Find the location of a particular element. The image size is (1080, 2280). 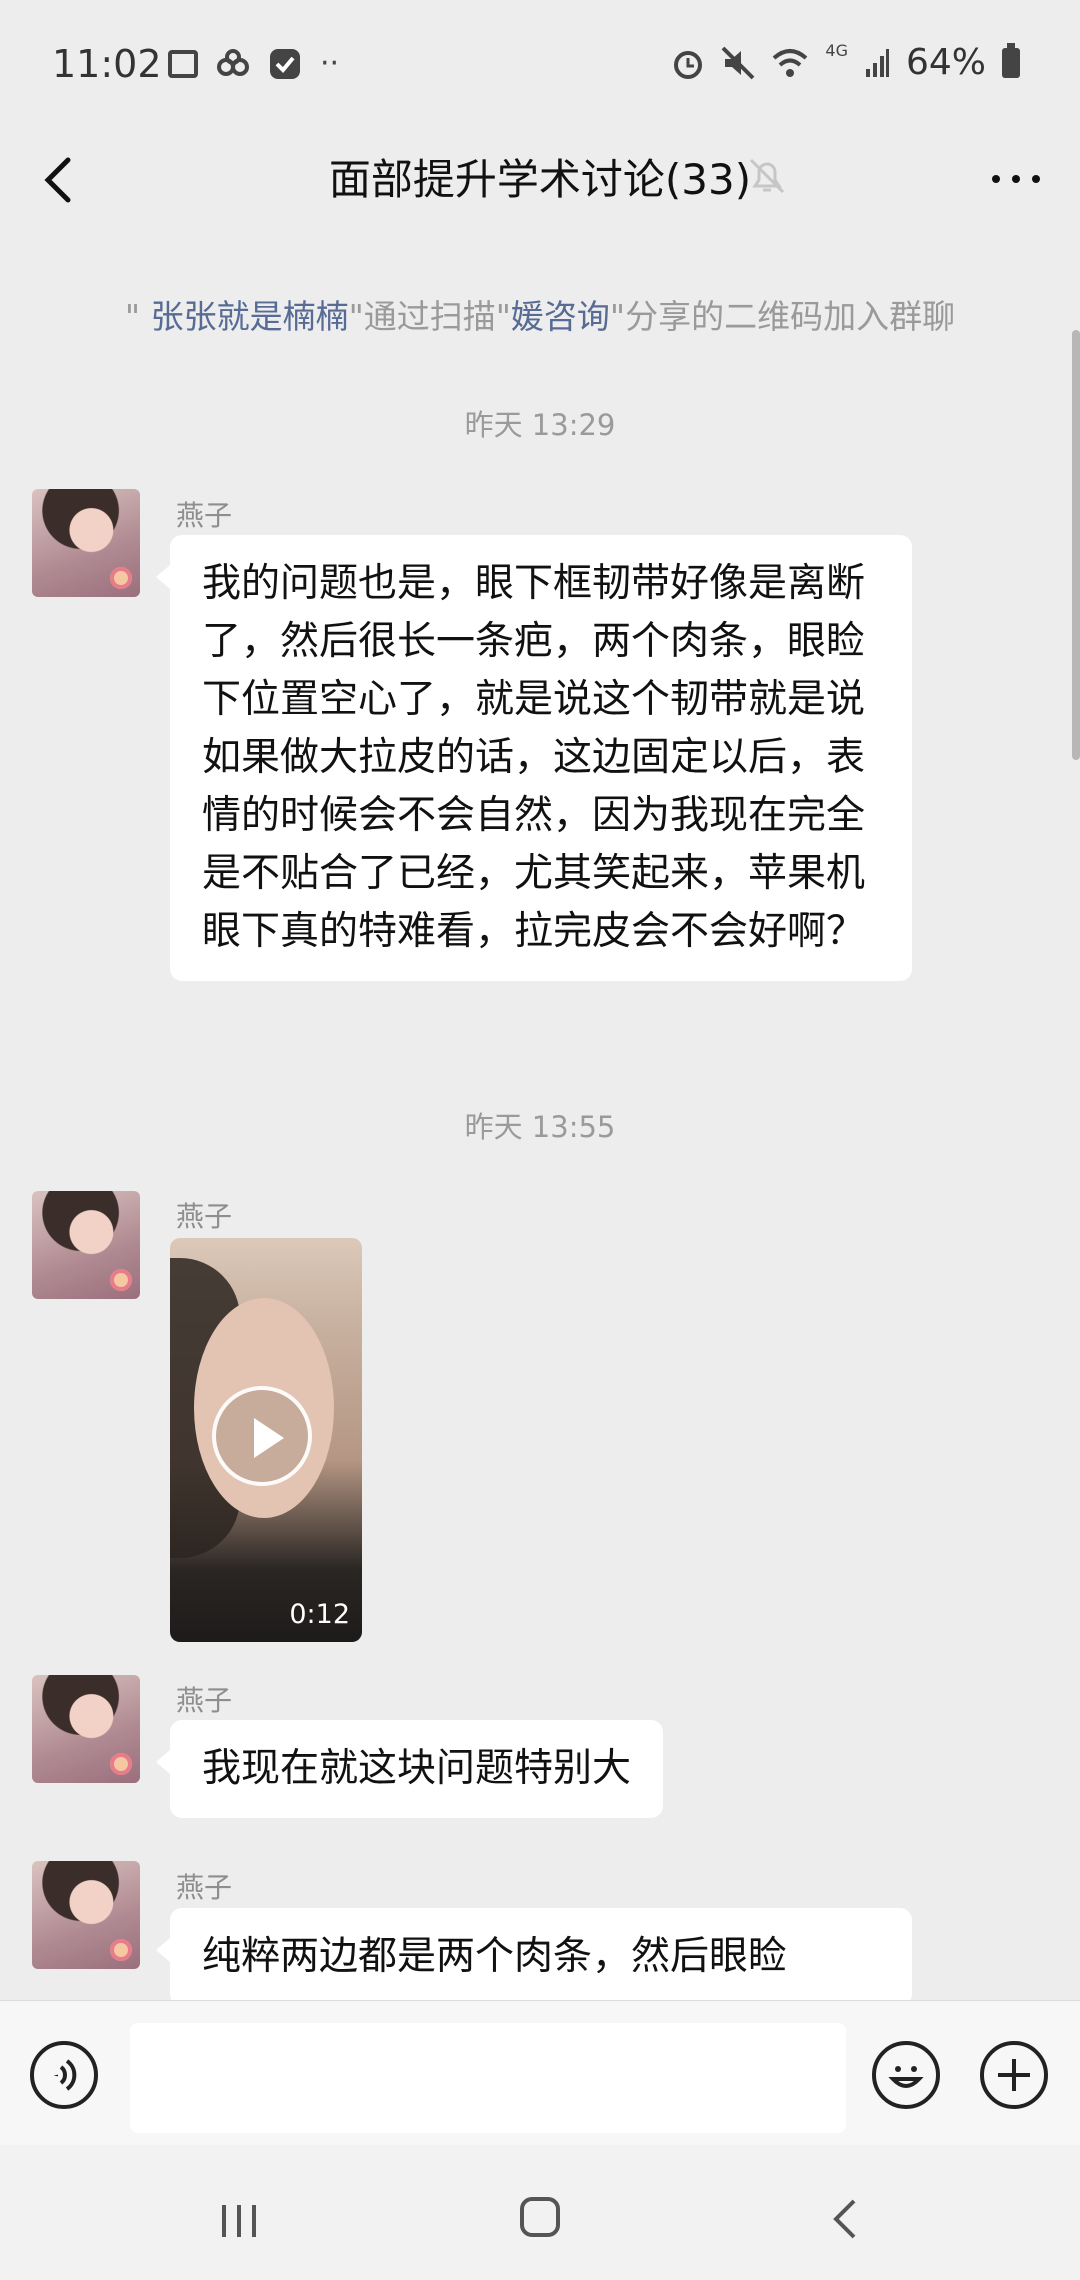

app-badge-icon is located at coordinates (285, 63).